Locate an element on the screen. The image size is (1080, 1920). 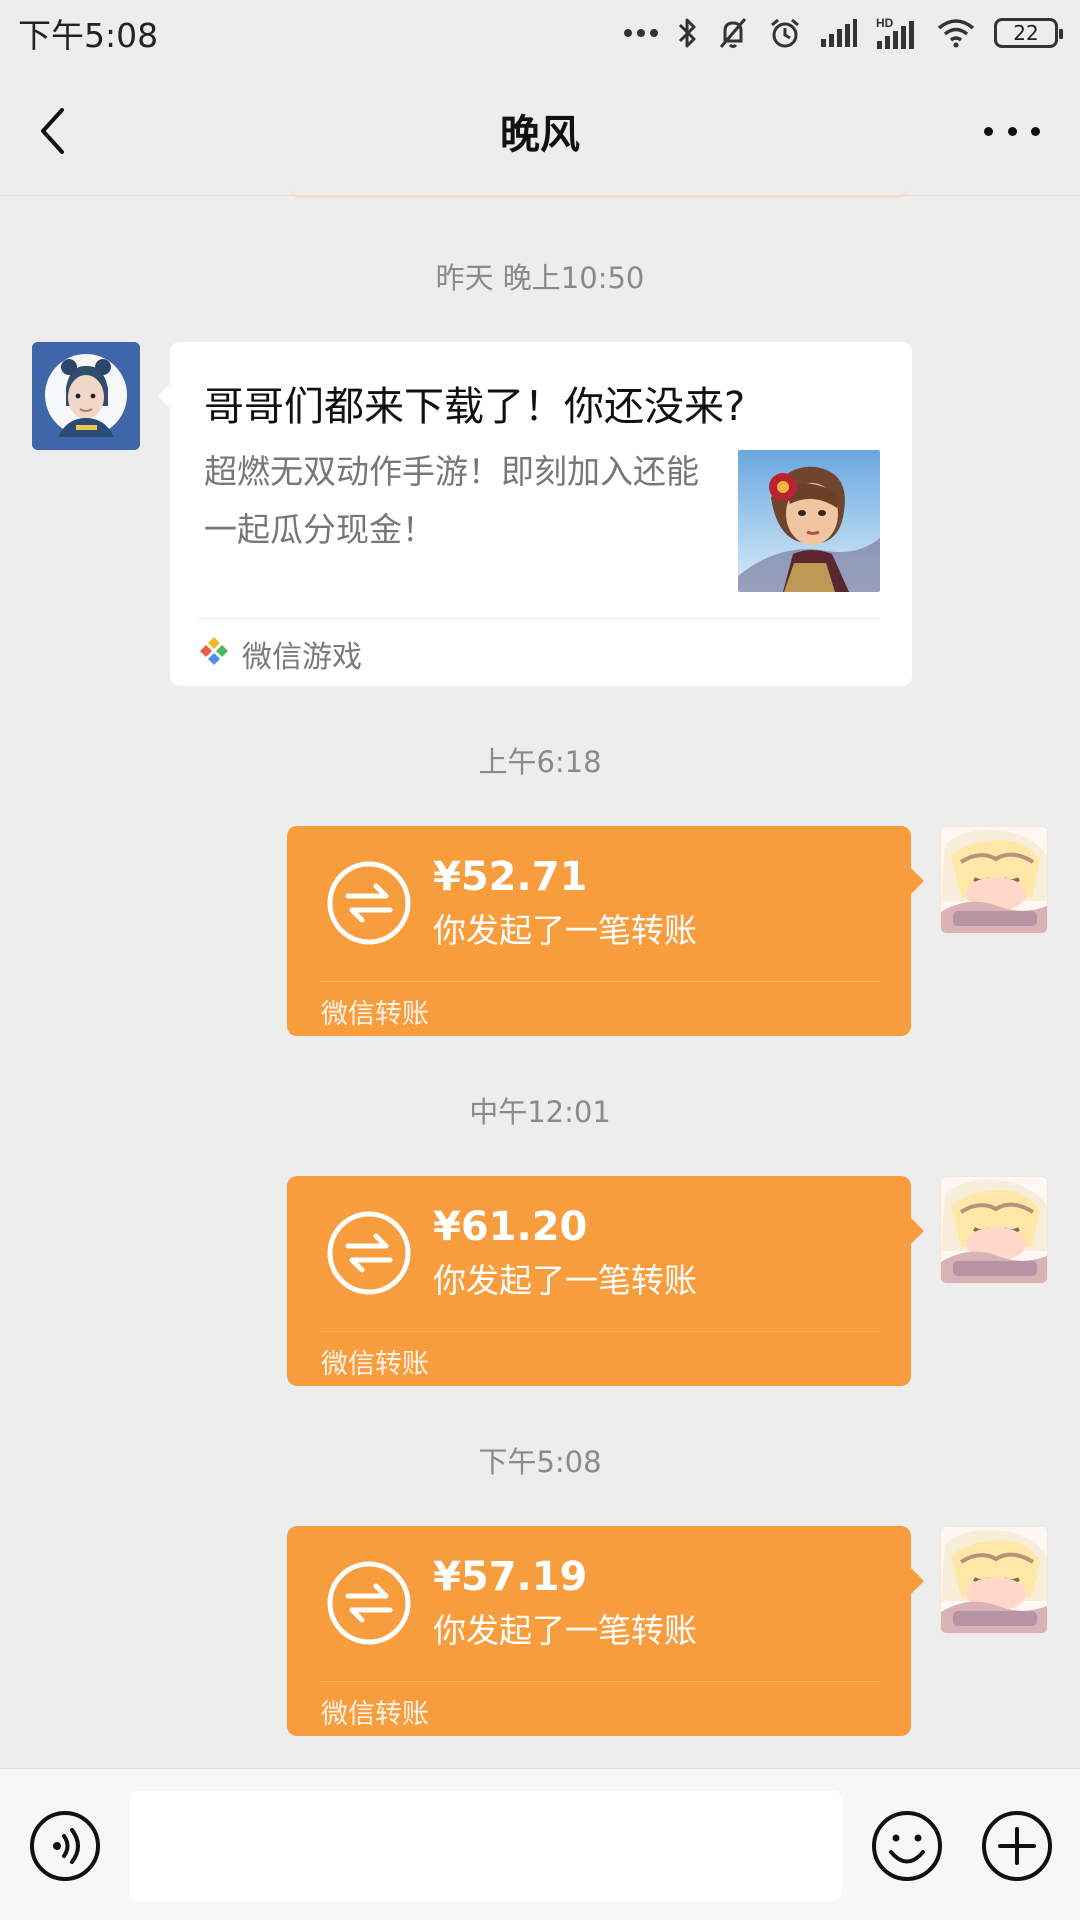
wifi-icon is located at coordinates (956, 33).